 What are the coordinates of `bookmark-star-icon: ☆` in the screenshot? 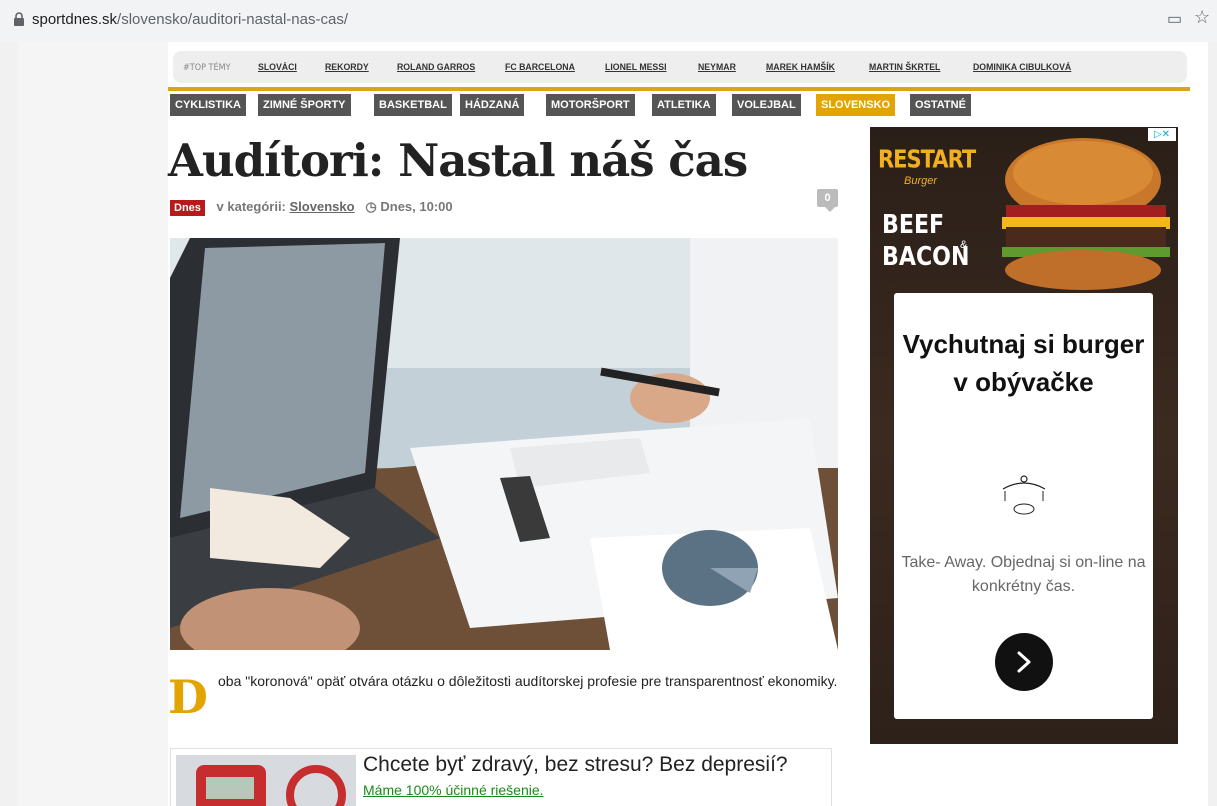 It's located at (1202, 17).